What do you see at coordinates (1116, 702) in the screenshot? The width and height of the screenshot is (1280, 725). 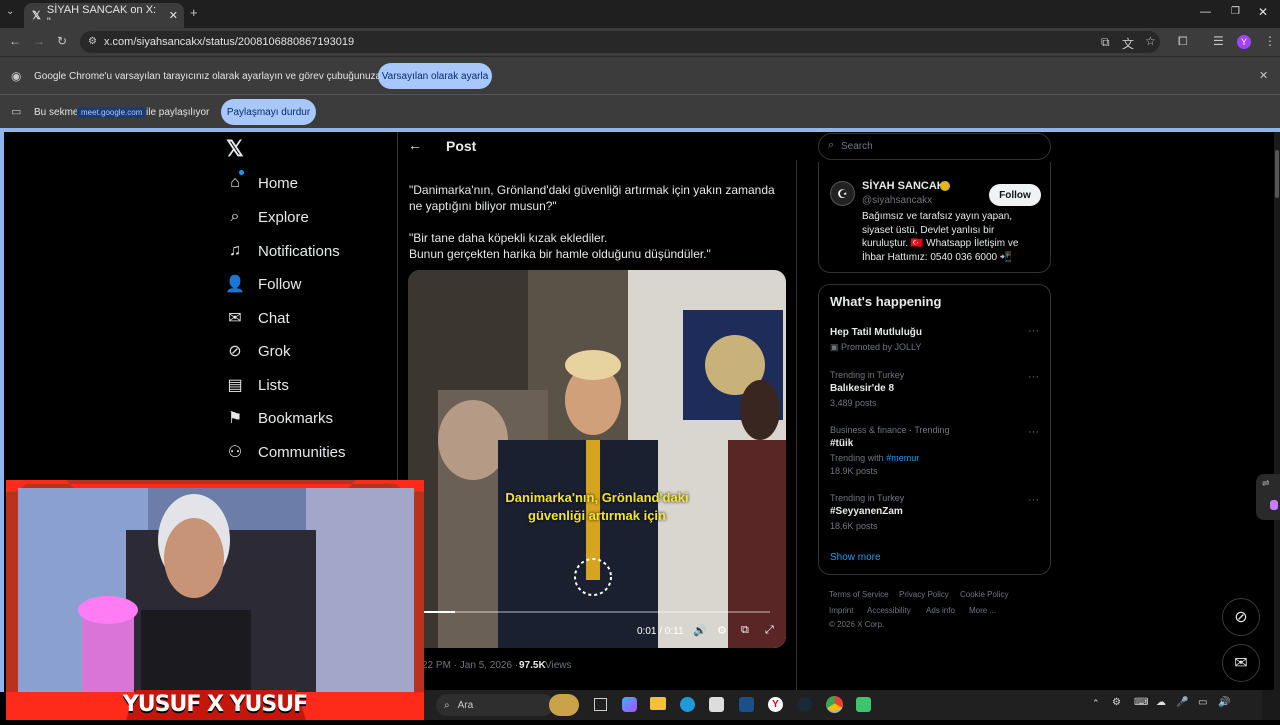 I see `tray-icon-1: ⚙` at bounding box center [1116, 702].